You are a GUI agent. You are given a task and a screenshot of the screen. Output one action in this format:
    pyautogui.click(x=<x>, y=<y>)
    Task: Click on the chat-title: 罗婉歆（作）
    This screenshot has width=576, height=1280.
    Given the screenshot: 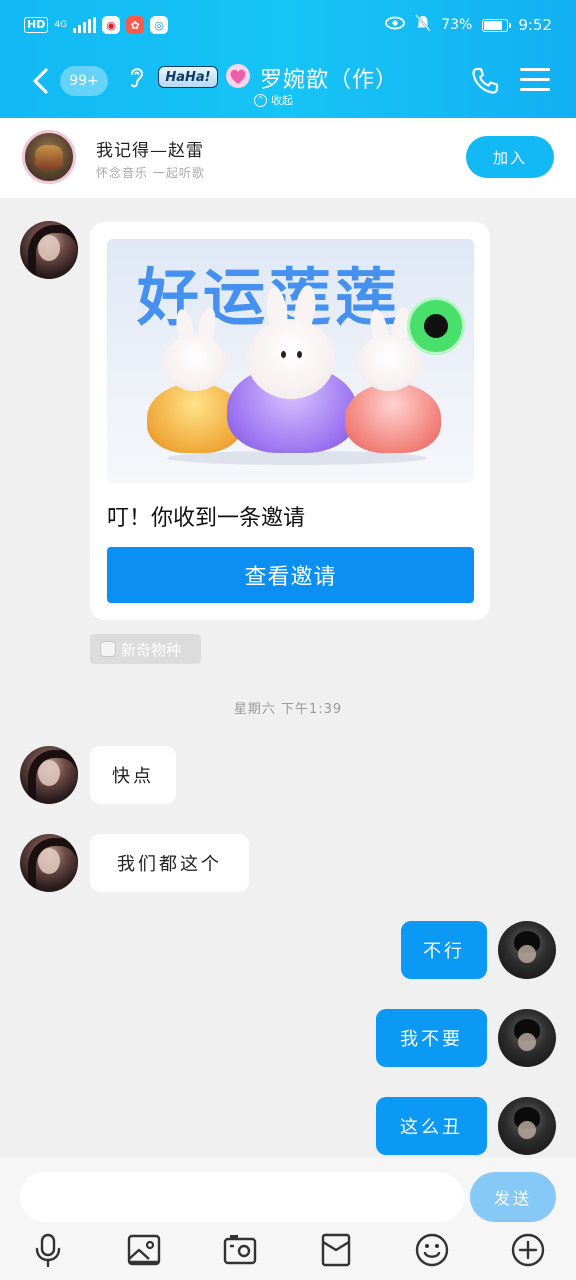 What is the action you would take?
    pyautogui.click(x=329, y=80)
    